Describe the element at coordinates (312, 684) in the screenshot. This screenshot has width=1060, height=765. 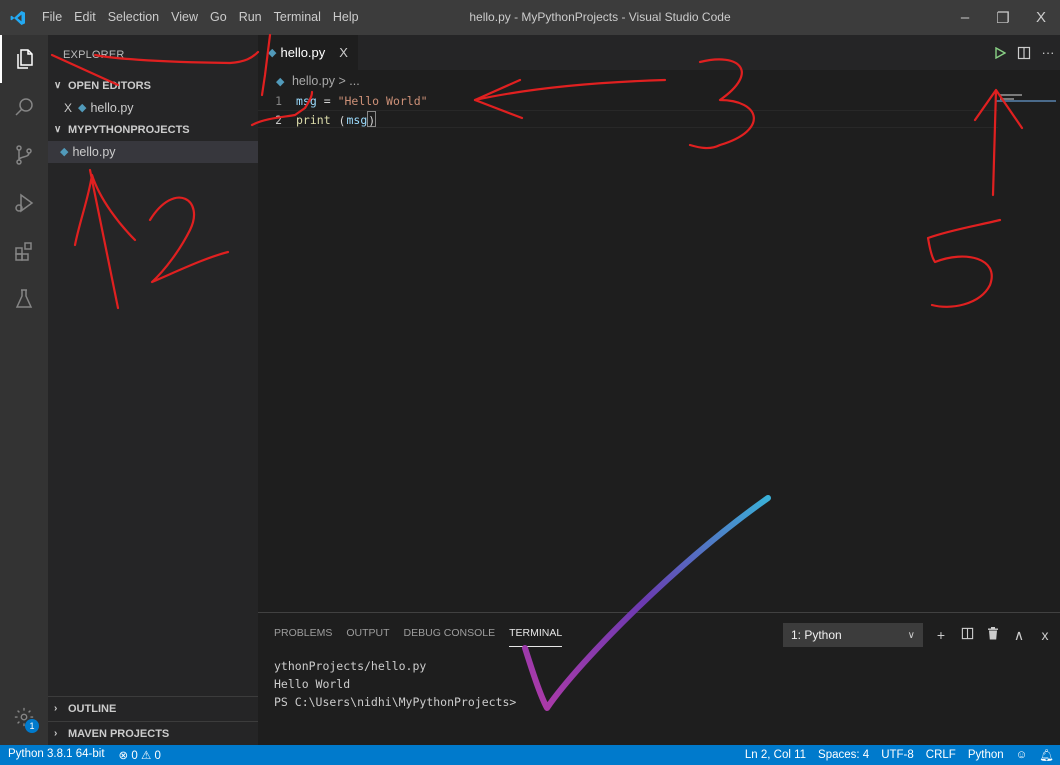
I see `terminal-line: Hello World` at that location.